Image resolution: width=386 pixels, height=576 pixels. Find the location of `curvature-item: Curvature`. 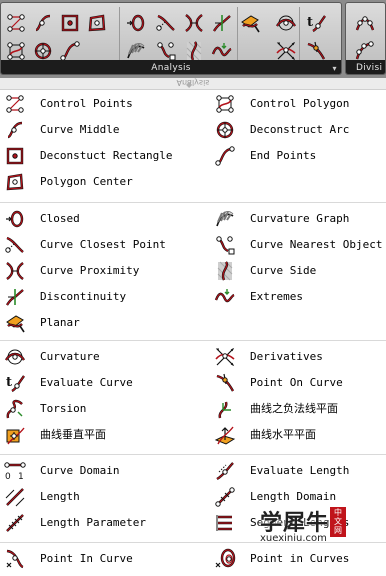

curvature-item: Curvature is located at coordinates (99, 357).